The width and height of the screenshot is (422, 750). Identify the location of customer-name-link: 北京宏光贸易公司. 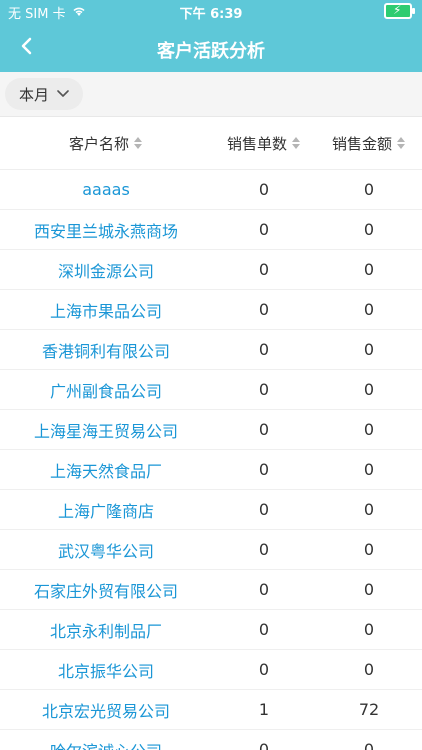
(106, 710).